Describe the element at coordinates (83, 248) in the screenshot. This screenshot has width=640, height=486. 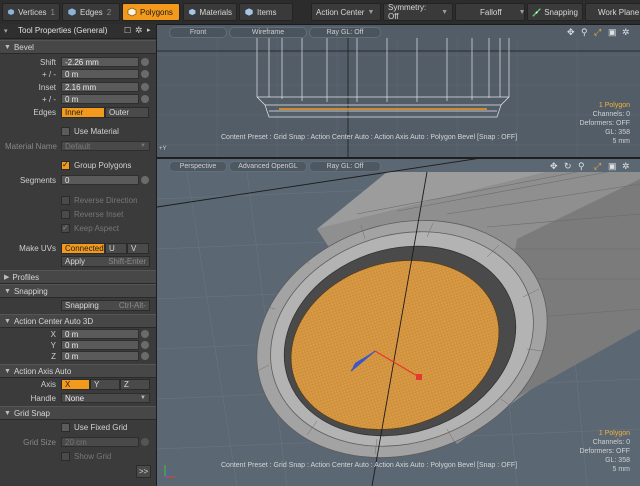
I see `make-uvs-connected-toggle: Connected` at that location.